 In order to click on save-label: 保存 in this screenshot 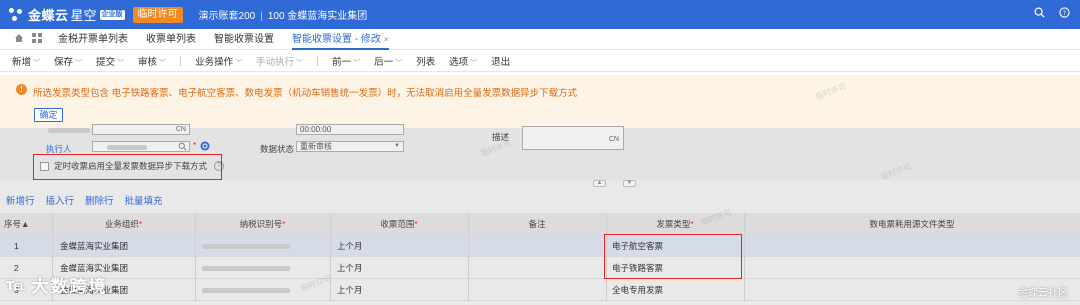, I will do `click(64, 62)`.